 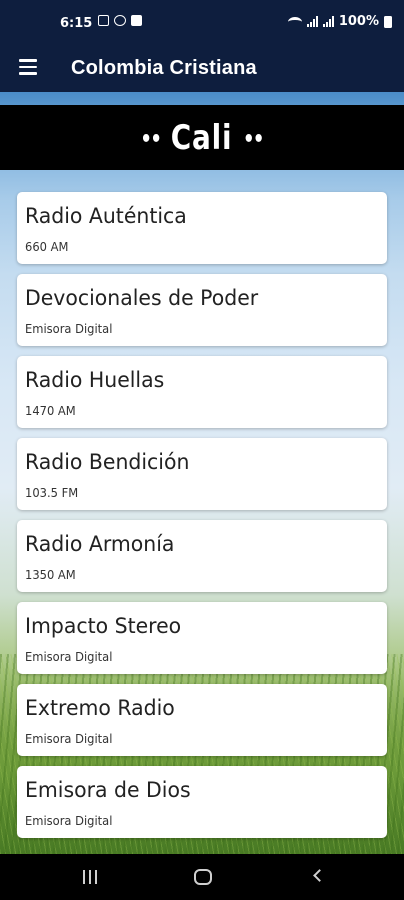 What do you see at coordinates (202, 22) in the screenshot?
I see `status-bar: 6:15 100%` at bounding box center [202, 22].